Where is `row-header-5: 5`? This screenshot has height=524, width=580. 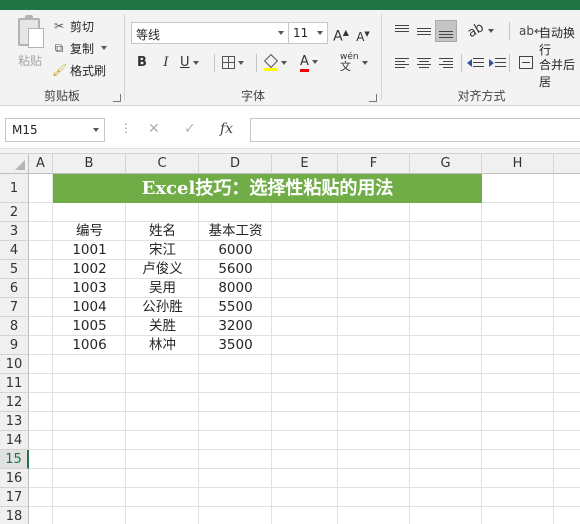 row-header-5: 5 is located at coordinates (14, 269).